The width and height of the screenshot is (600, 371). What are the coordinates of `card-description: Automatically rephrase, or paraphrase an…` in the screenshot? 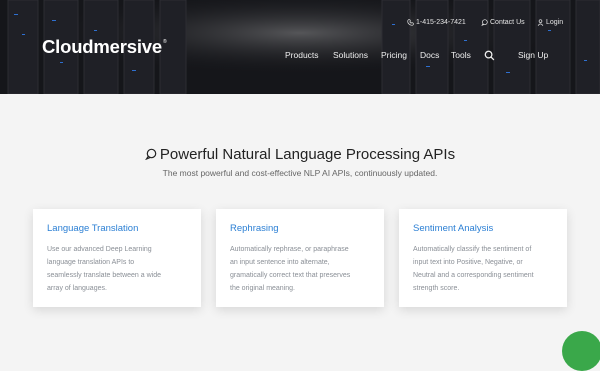 It's located at (300, 269).